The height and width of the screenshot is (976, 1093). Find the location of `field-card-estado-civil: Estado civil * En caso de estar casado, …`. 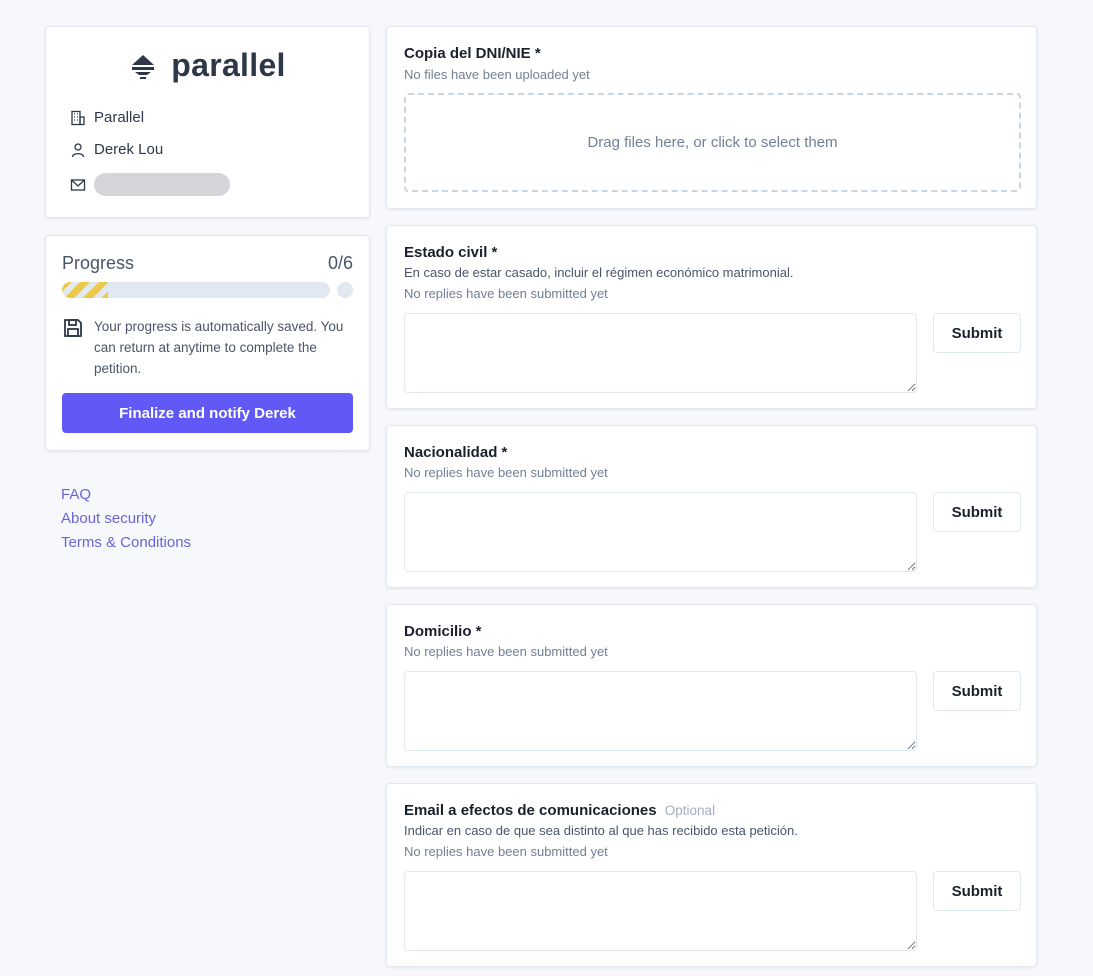

field-card-estado-civil: Estado civil * En caso de estar casado, … is located at coordinates (711, 317).